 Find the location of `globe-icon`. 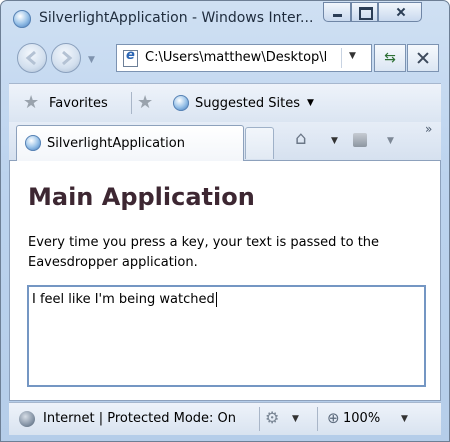

globe-icon is located at coordinates (27, 419).